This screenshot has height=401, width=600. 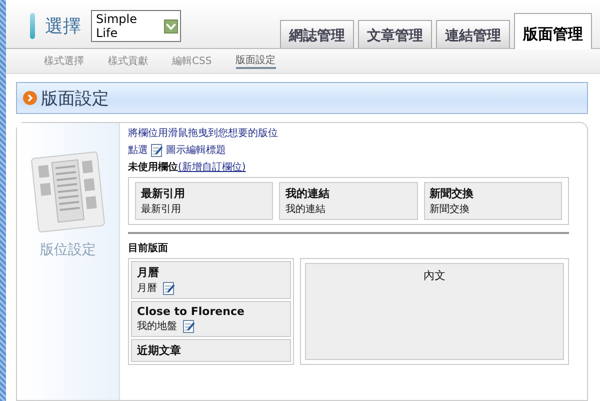 What do you see at coordinates (148, 272) in the screenshot?
I see `widget-title: 月曆` at bounding box center [148, 272].